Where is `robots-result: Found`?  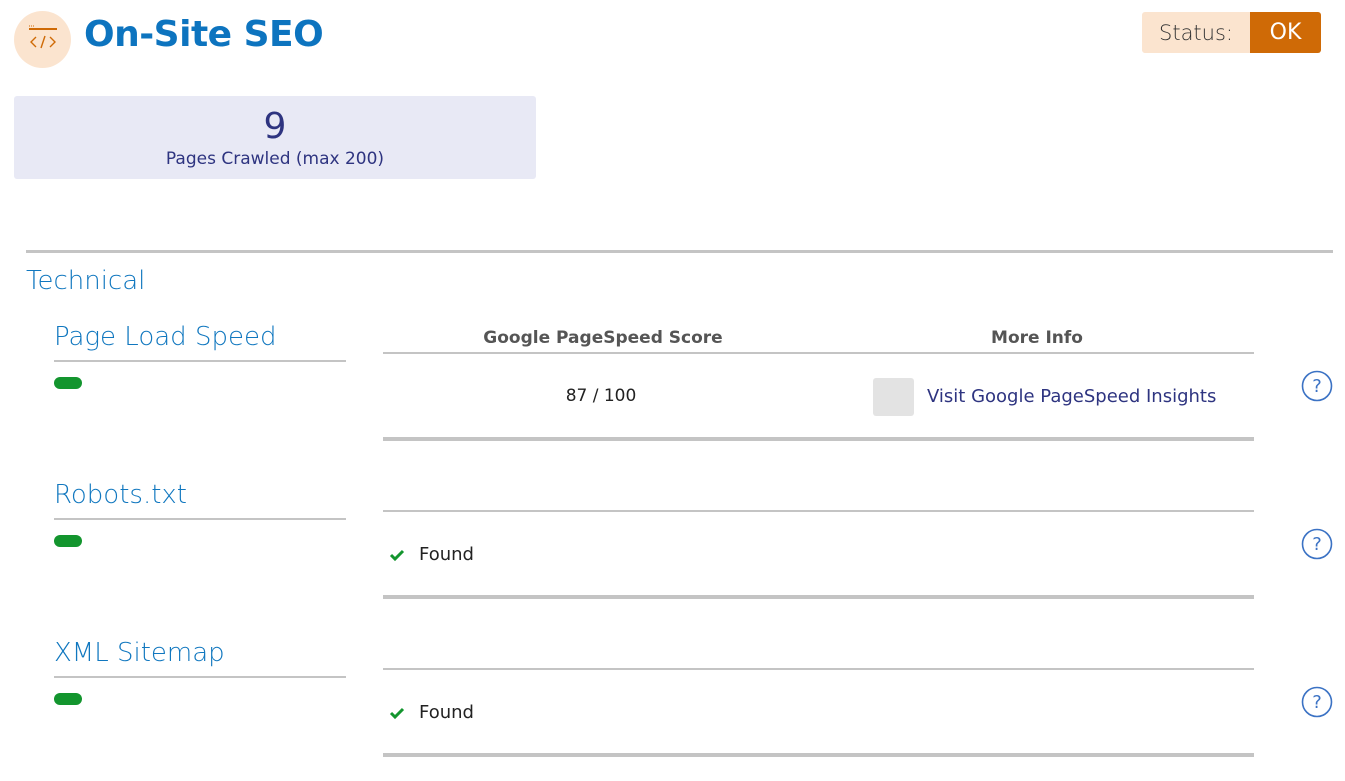 robots-result: Found is located at coordinates (431, 554).